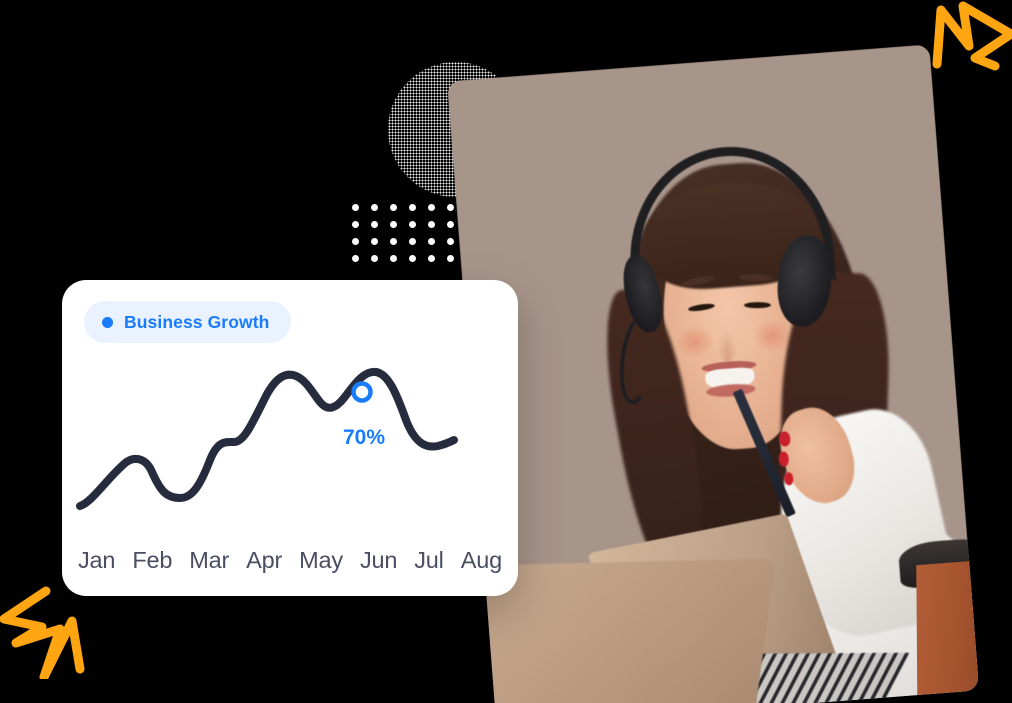  I want to click on x-tick-feb: Feb, so click(152, 560).